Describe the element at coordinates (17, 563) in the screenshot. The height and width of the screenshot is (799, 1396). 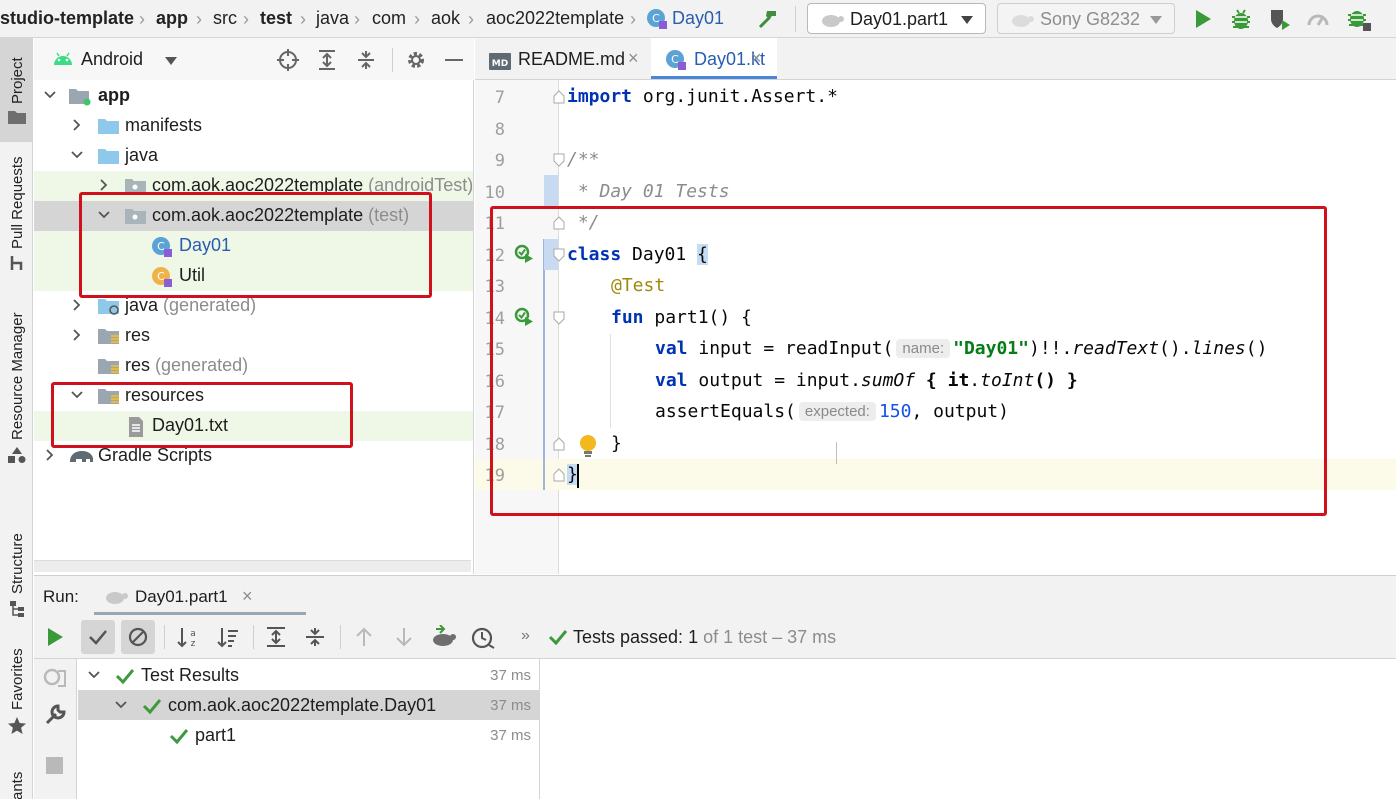
I see `structure-tool-label: Structure` at that location.